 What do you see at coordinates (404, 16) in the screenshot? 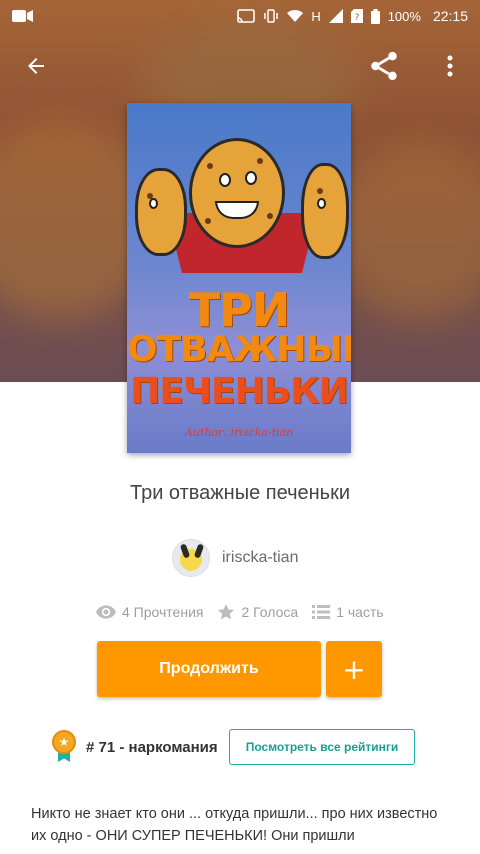
I see `battery-percent: 100%` at bounding box center [404, 16].